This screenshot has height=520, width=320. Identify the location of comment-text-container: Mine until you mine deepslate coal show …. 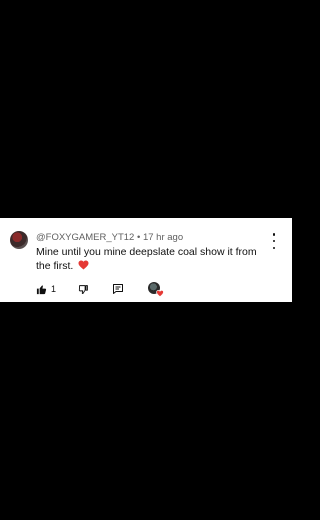
(152, 259).